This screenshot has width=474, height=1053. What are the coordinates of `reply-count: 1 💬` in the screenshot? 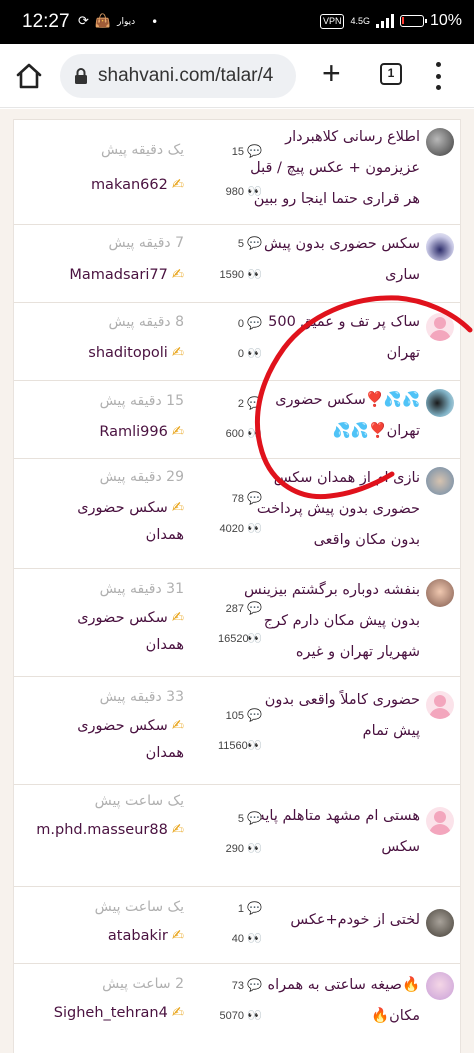 It's located at (249, 908).